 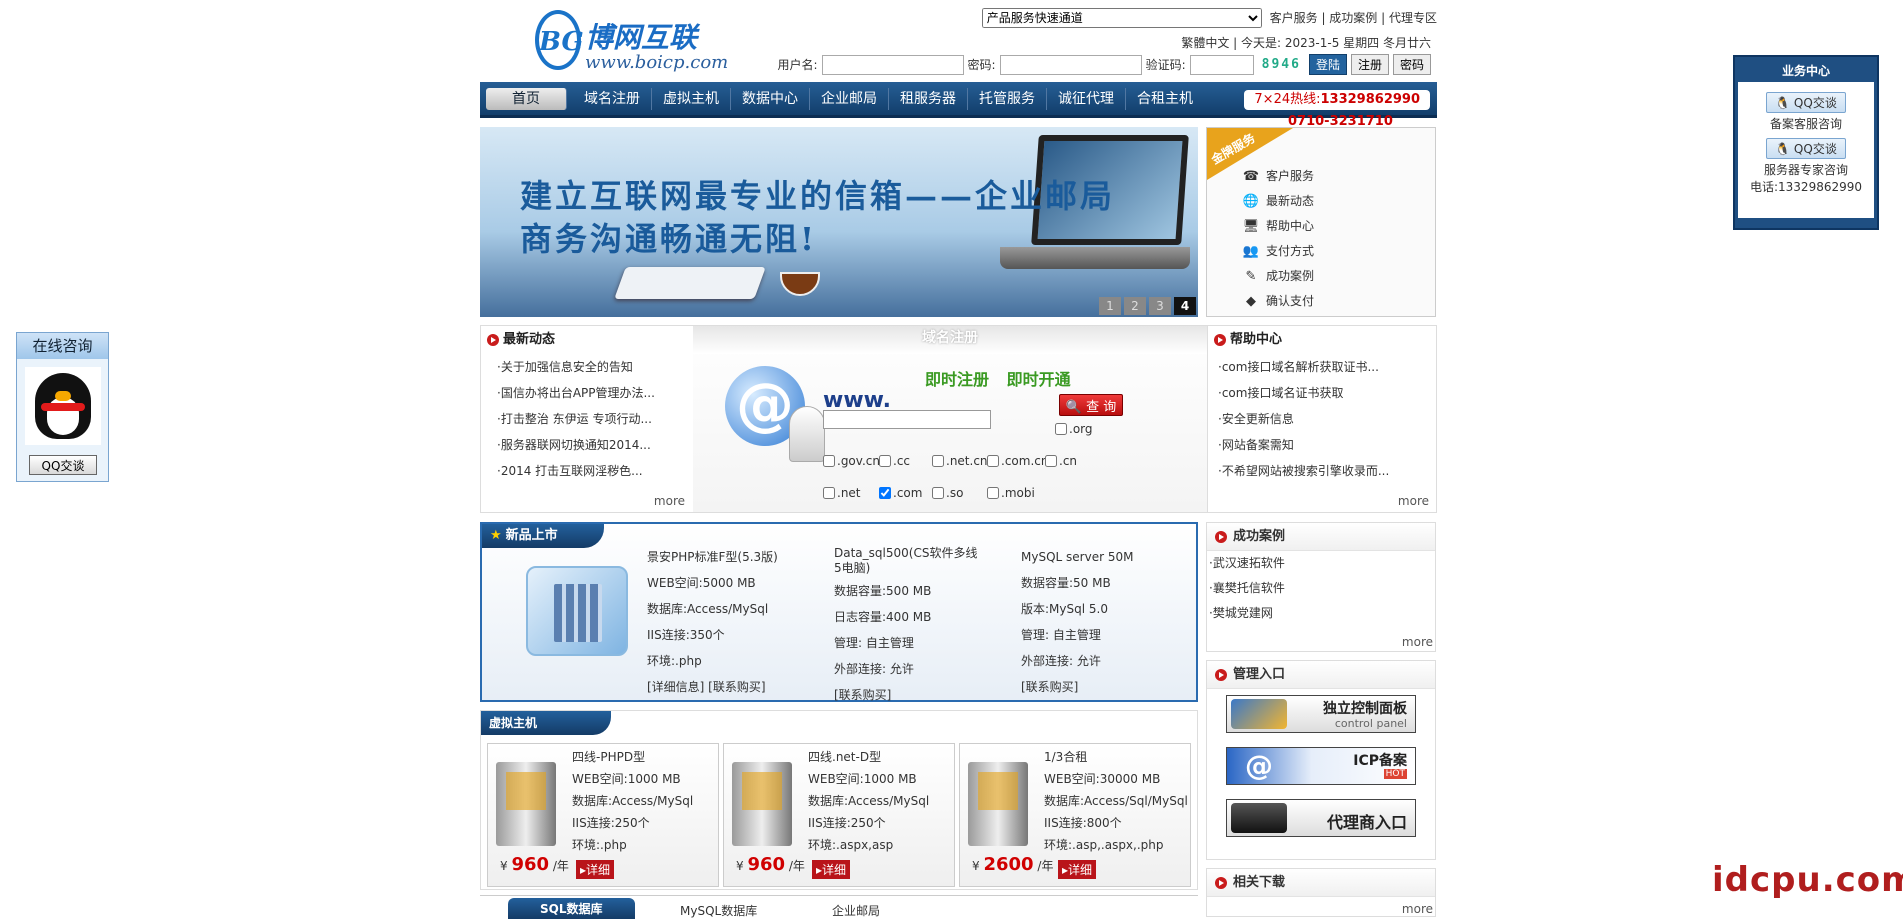 I want to click on nav-home: 首页, so click(x=526, y=98).